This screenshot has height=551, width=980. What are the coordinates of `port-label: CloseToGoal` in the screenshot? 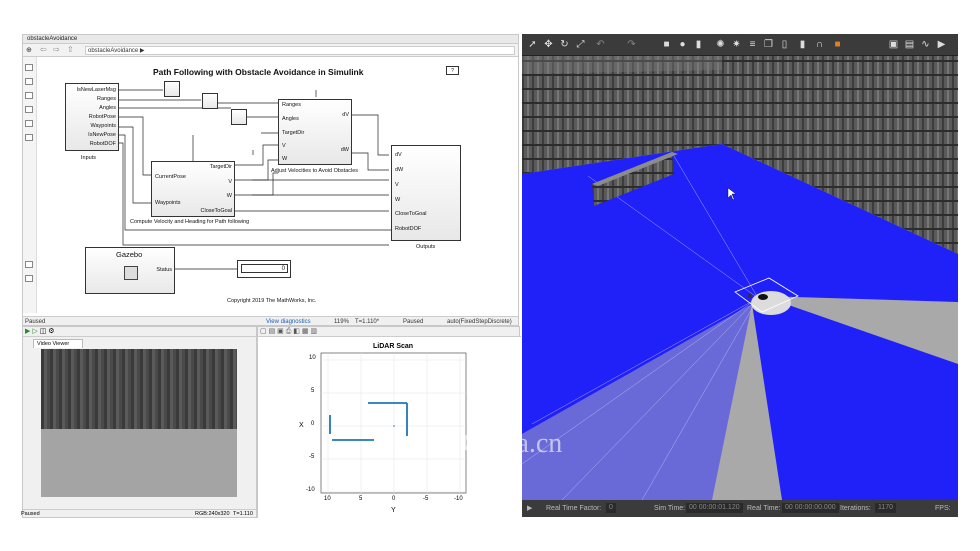 It's located at (216, 211).